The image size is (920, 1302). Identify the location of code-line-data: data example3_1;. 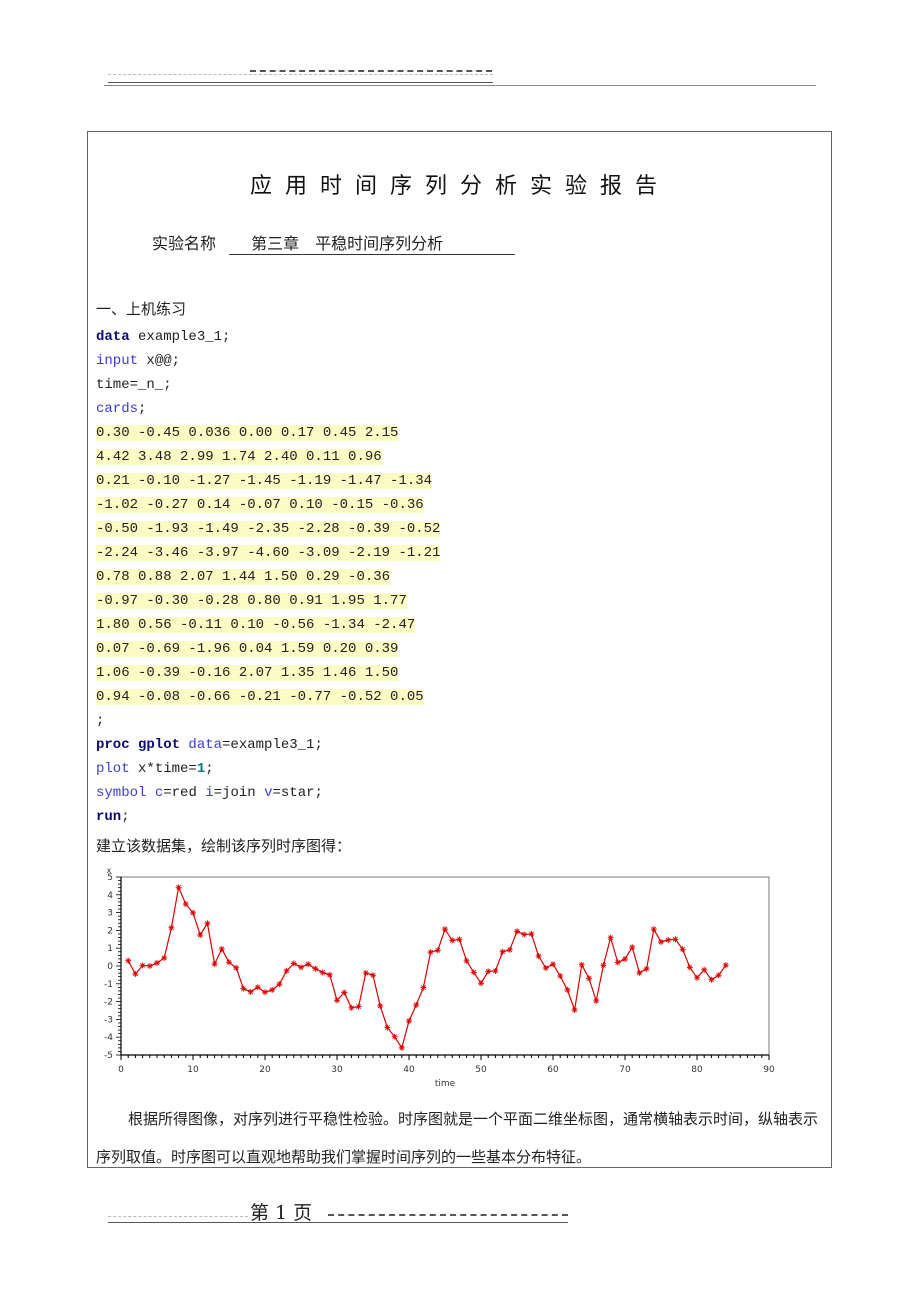
(268, 337).